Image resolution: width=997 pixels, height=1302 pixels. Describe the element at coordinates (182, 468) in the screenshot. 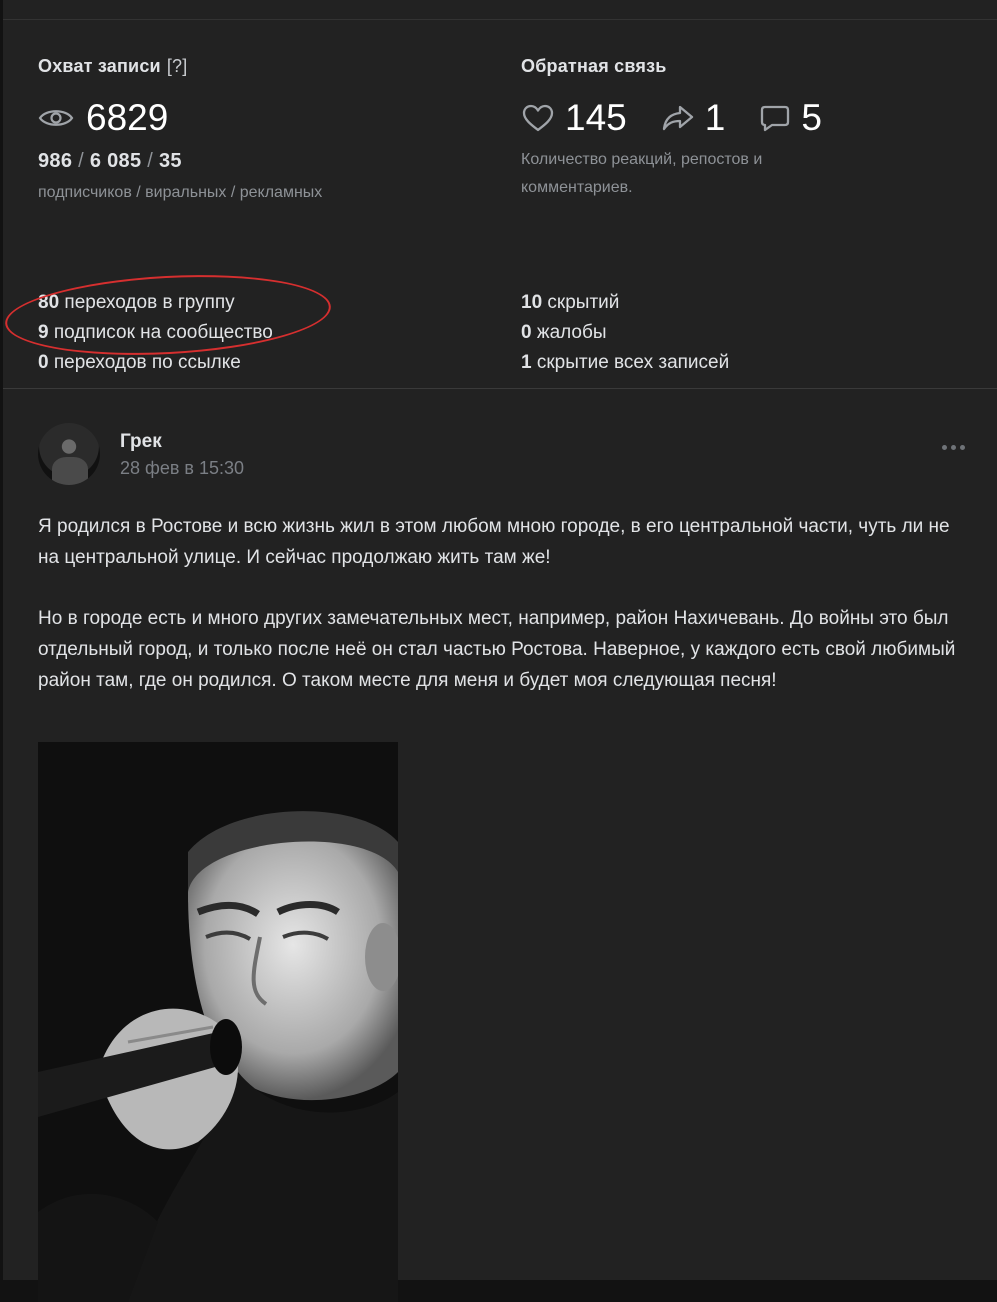

I see `post-date: 28 фев в 15:30` at that location.